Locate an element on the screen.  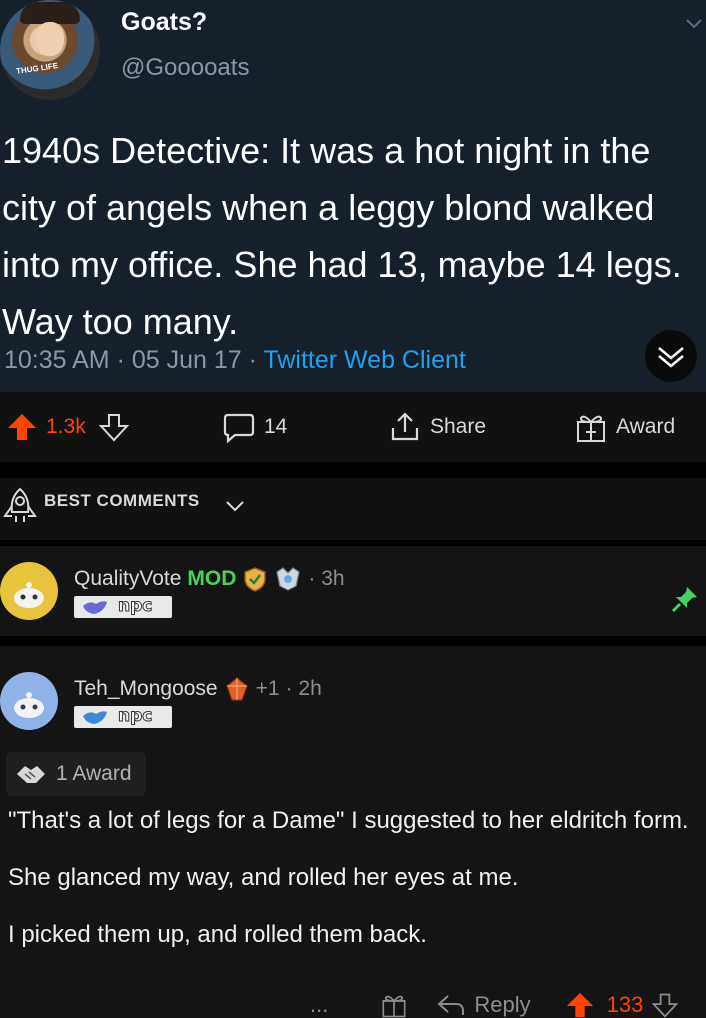
collapse-button is located at coordinates (671, 356).